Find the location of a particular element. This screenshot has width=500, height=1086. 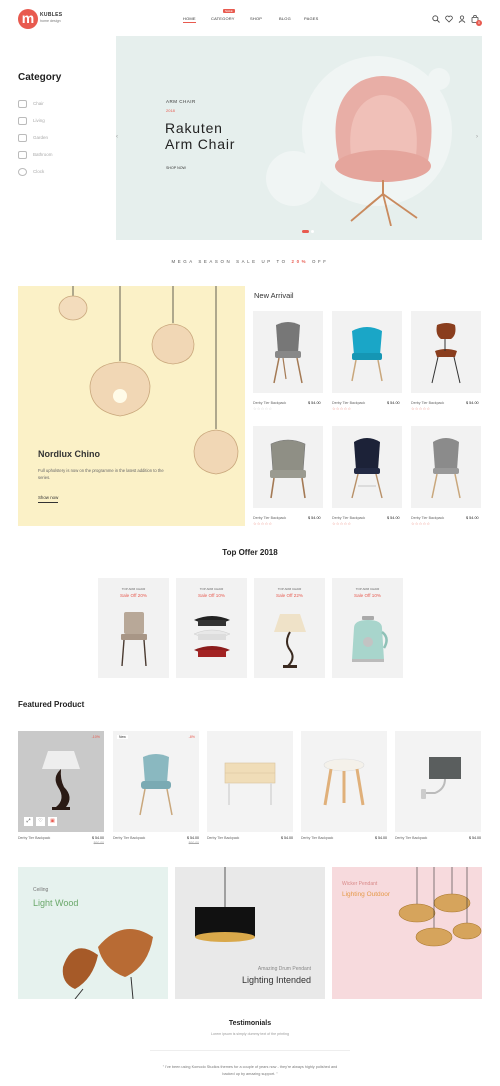

nav-category: CATEGORY is located at coordinates (223, 18).